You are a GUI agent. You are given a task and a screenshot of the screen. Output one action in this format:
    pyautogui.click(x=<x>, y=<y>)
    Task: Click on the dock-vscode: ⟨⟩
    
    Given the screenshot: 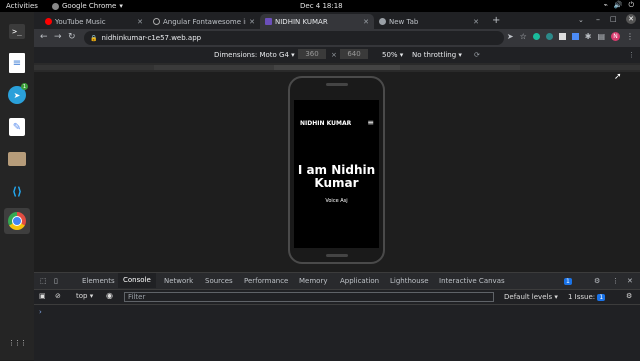 What is the action you would take?
    pyautogui.click(x=17, y=191)
    